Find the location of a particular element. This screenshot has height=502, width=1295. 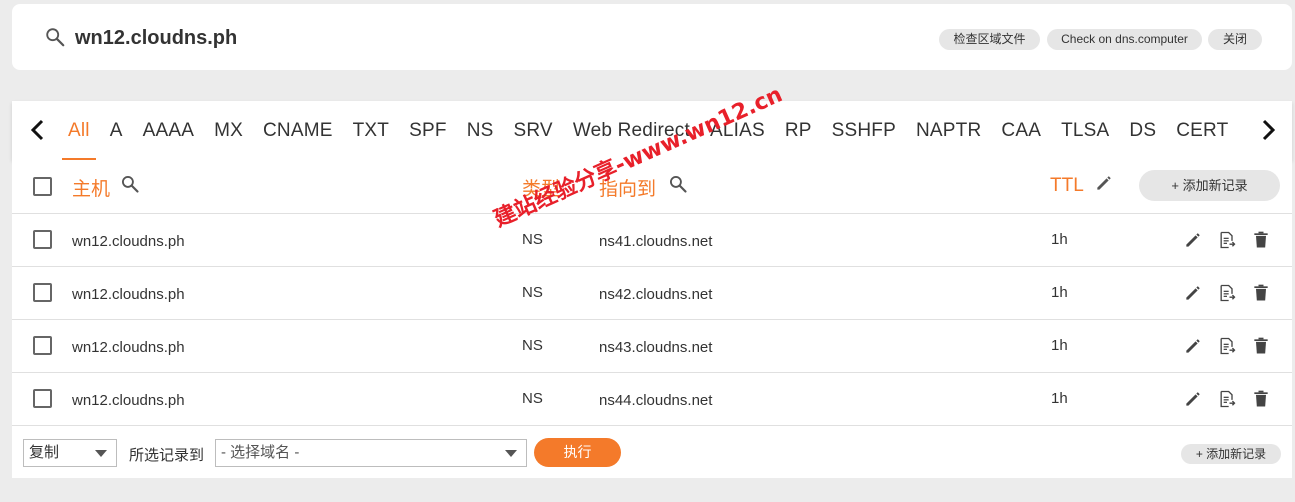

add-record-button: + 添加新记录 is located at coordinates (1209, 185).